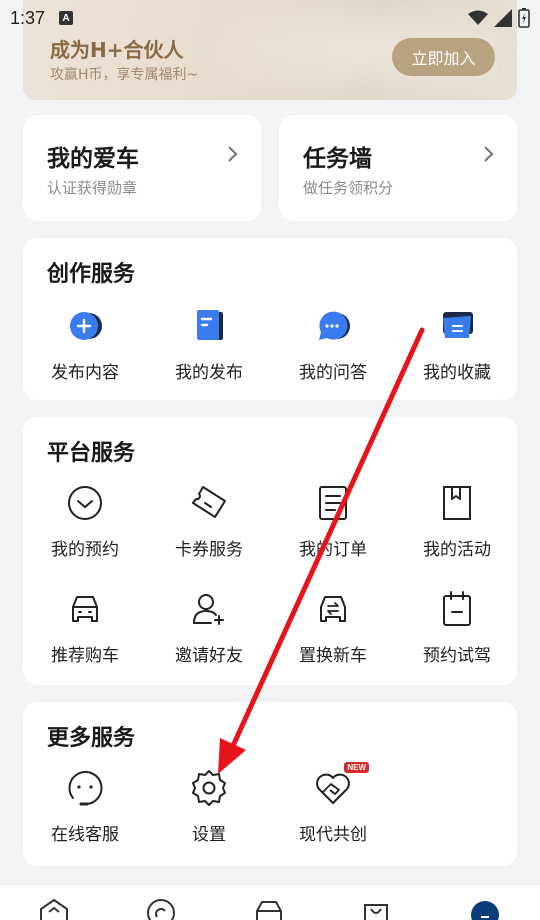 The image size is (540, 920). I want to click on my-posts-item: 我的发布, so click(209, 344).